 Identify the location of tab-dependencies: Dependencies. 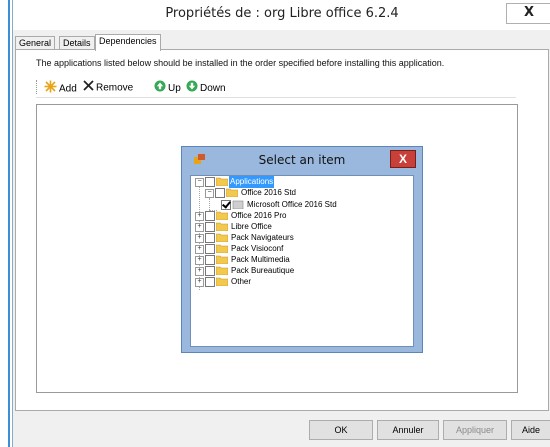
(128, 42).